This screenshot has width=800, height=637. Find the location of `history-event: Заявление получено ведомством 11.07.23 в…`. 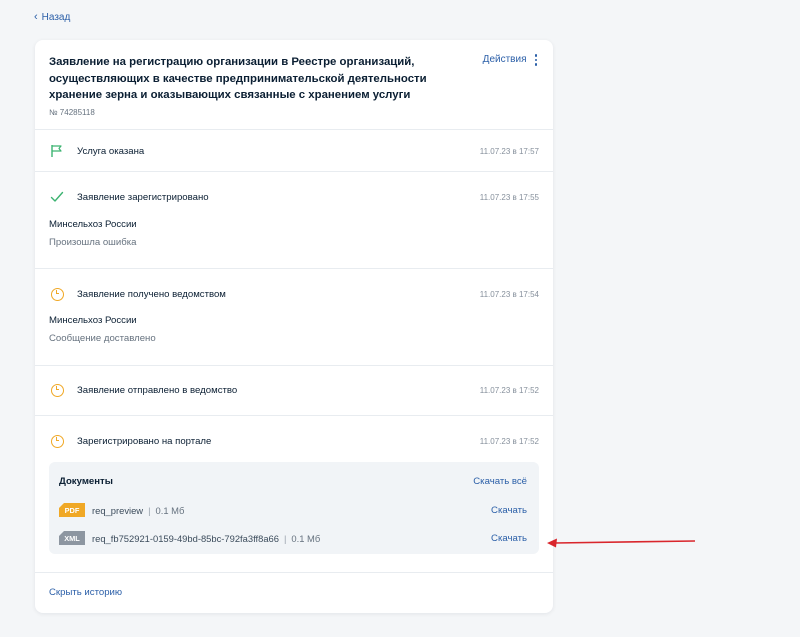

history-event: Заявление получено ведомством 11.07.23 в… is located at coordinates (294, 317).